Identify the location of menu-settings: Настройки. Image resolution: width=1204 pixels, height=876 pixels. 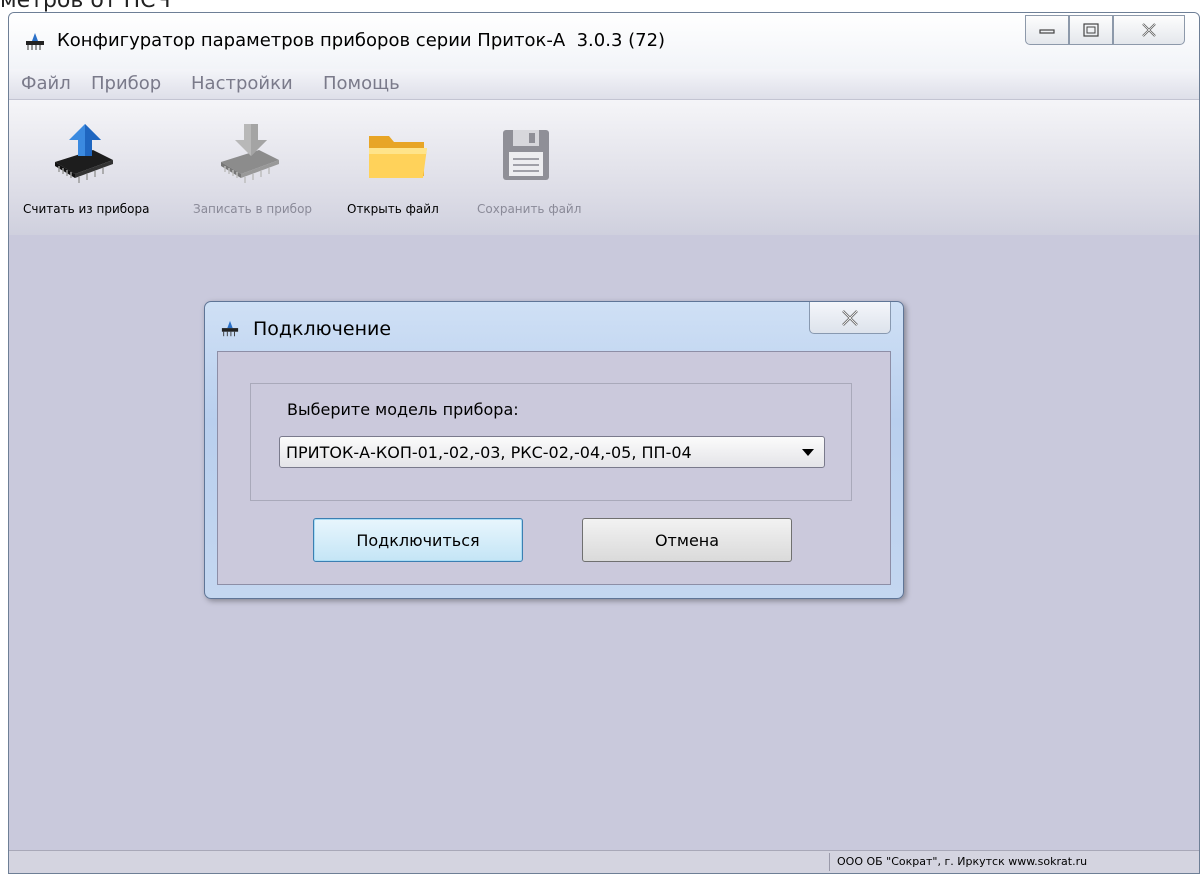
(242, 83).